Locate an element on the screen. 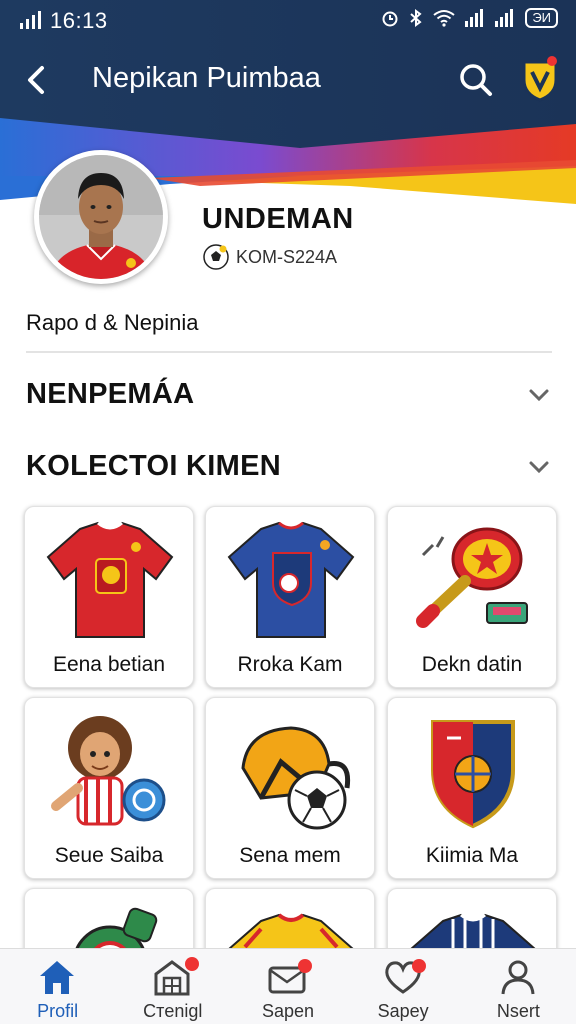 This screenshot has height=1024, width=576. collection-item: Seue Saiba is located at coordinates (109, 788).